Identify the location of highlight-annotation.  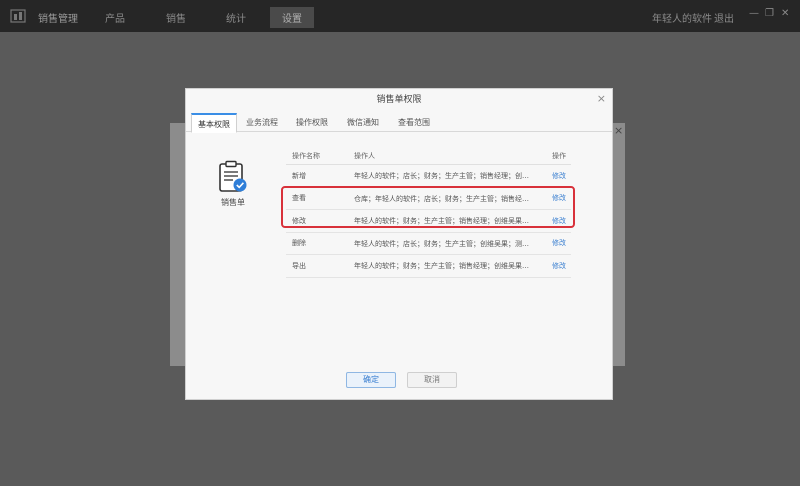
(428, 207).